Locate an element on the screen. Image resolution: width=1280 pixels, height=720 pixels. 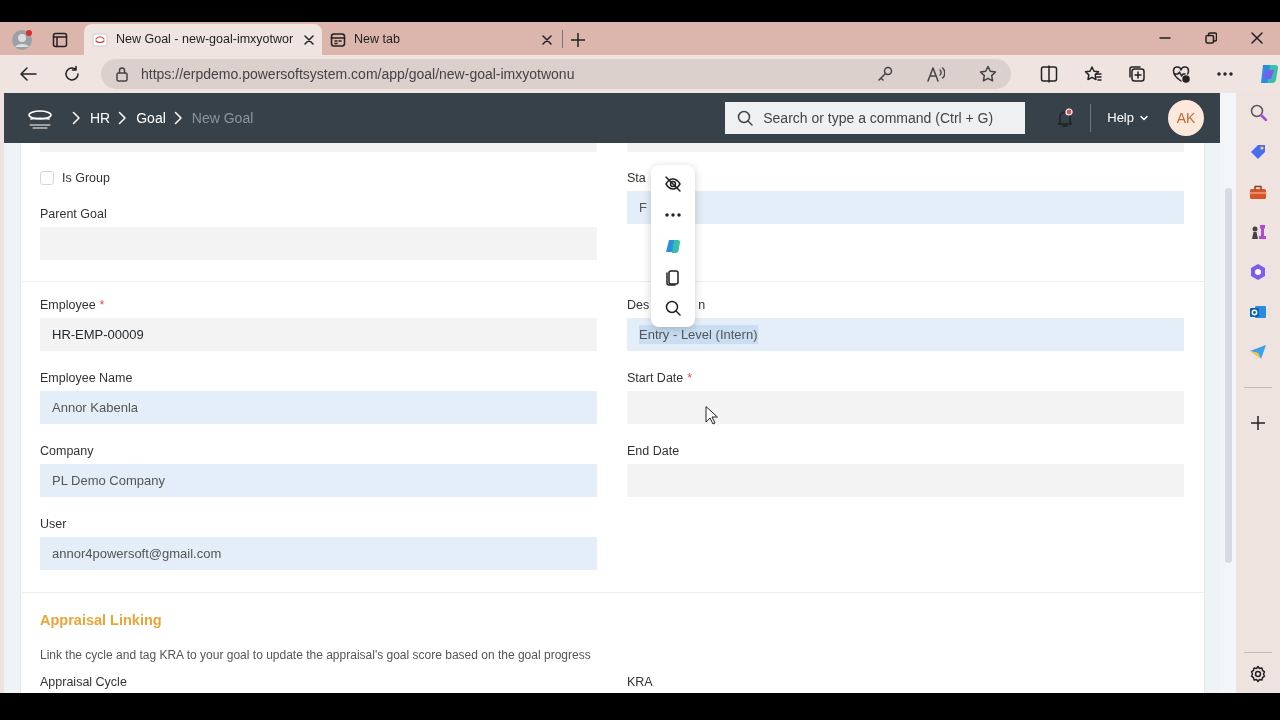
back-icon is located at coordinates (28, 74).